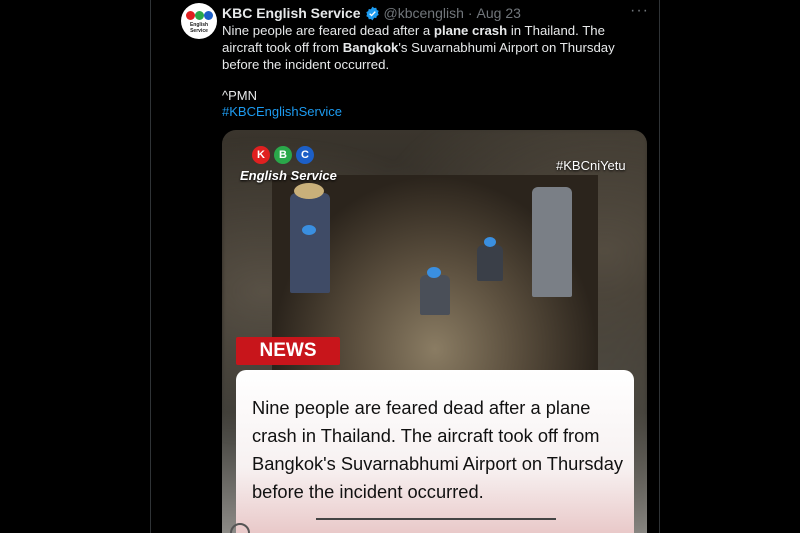  Describe the element at coordinates (436, 519) in the screenshot. I see `caption-divider` at that location.